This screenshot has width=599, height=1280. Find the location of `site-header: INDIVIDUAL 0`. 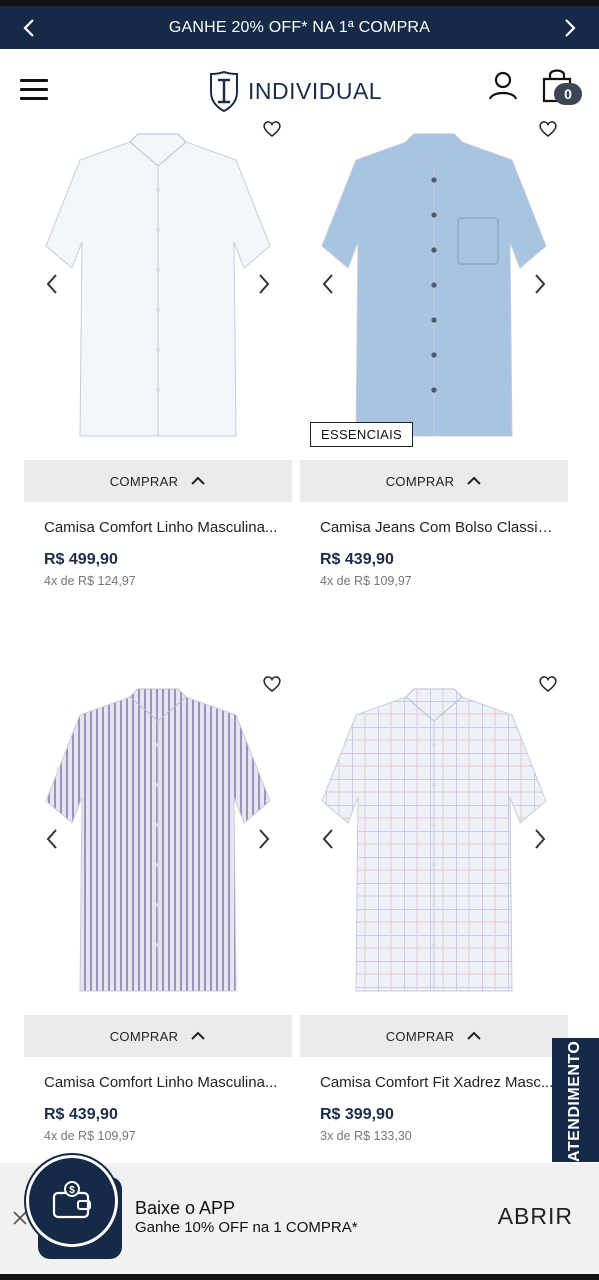

site-header: INDIVIDUAL 0 is located at coordinates (299, 85).